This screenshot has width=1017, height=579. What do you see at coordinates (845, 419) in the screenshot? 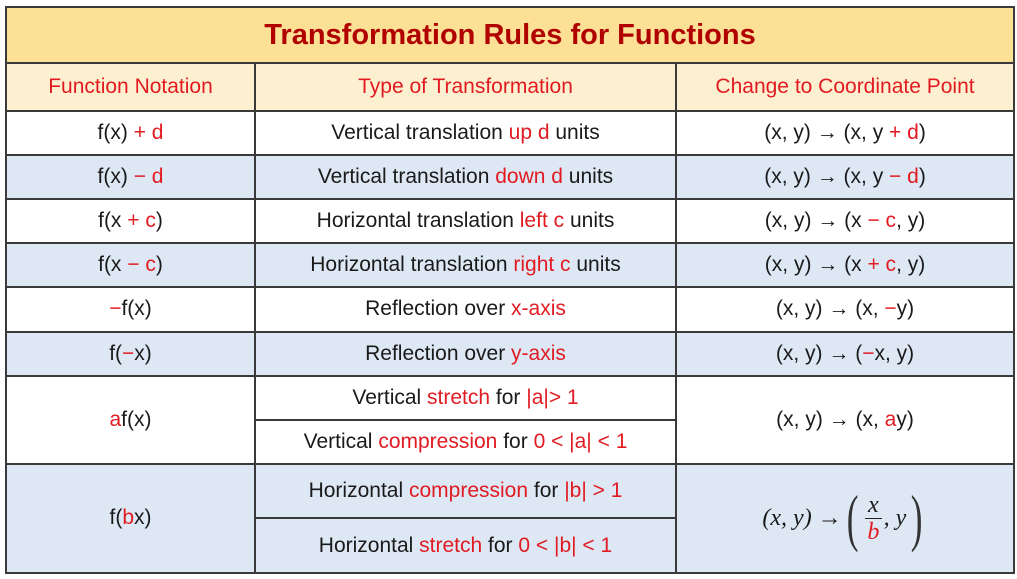
I see `change-cell: (x, y) → (x, ay)` at bounding box center [845, 419].